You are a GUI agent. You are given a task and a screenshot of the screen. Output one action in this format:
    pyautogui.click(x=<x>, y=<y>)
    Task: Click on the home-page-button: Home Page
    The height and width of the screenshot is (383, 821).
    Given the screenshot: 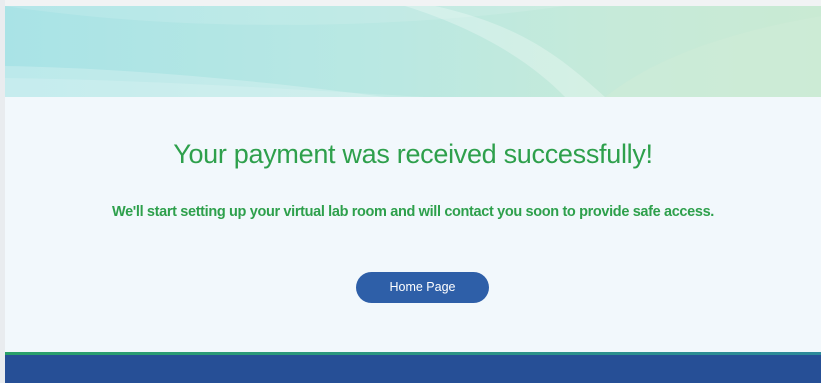 What is the action you would take?
    pyautogui.click(x=422, y=287)
    